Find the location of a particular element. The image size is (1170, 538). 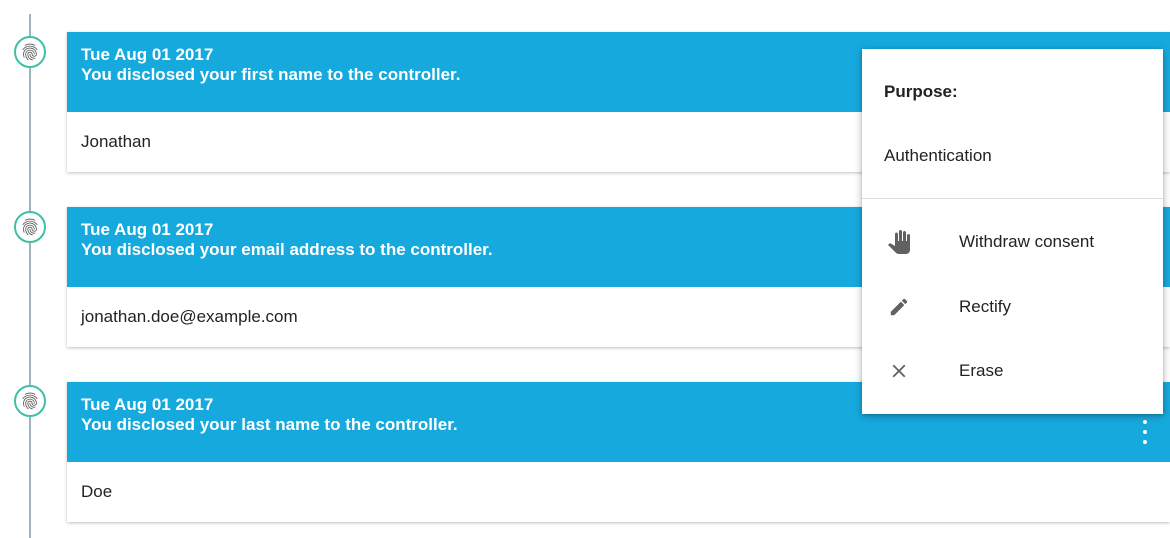

withdraw-consent-menu-item: Withdraw consent is located at coordinates (1012, 242).